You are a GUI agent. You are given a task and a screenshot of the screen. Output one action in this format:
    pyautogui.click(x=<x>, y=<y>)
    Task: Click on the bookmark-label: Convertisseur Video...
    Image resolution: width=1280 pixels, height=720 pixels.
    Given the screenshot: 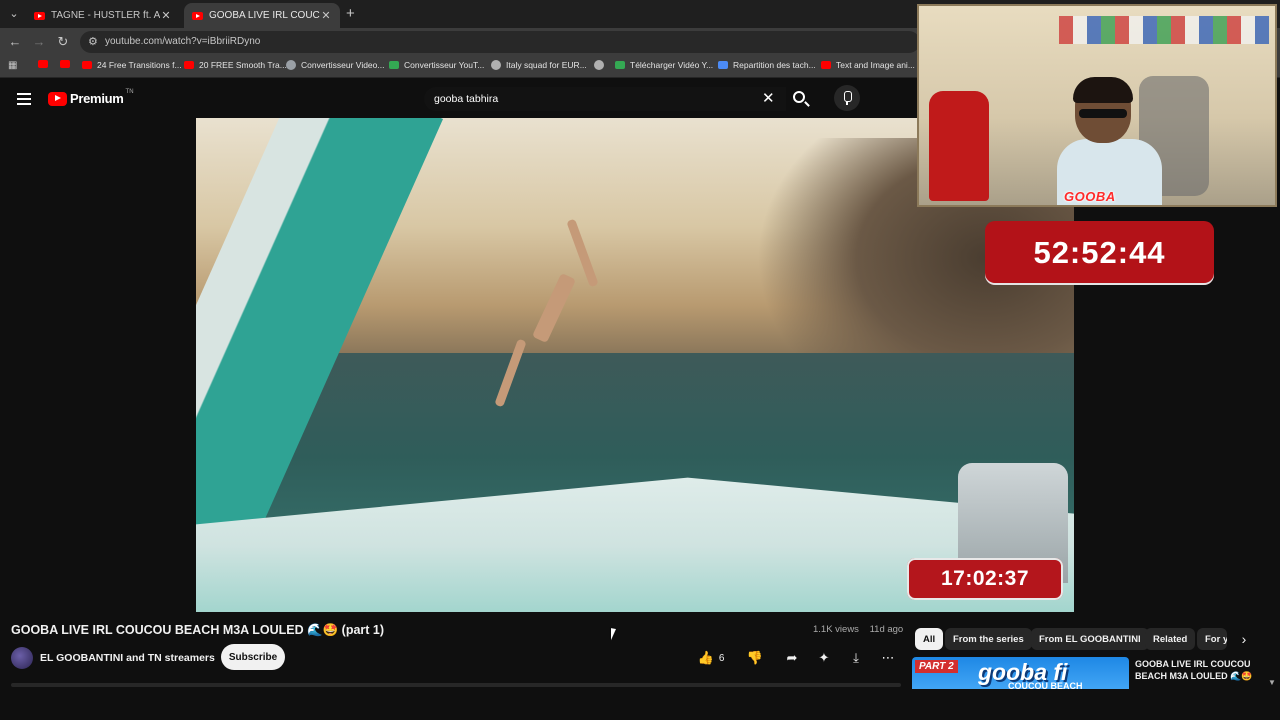 What is the action you would take?
    pyautogui.click(x=343, y=65)
    